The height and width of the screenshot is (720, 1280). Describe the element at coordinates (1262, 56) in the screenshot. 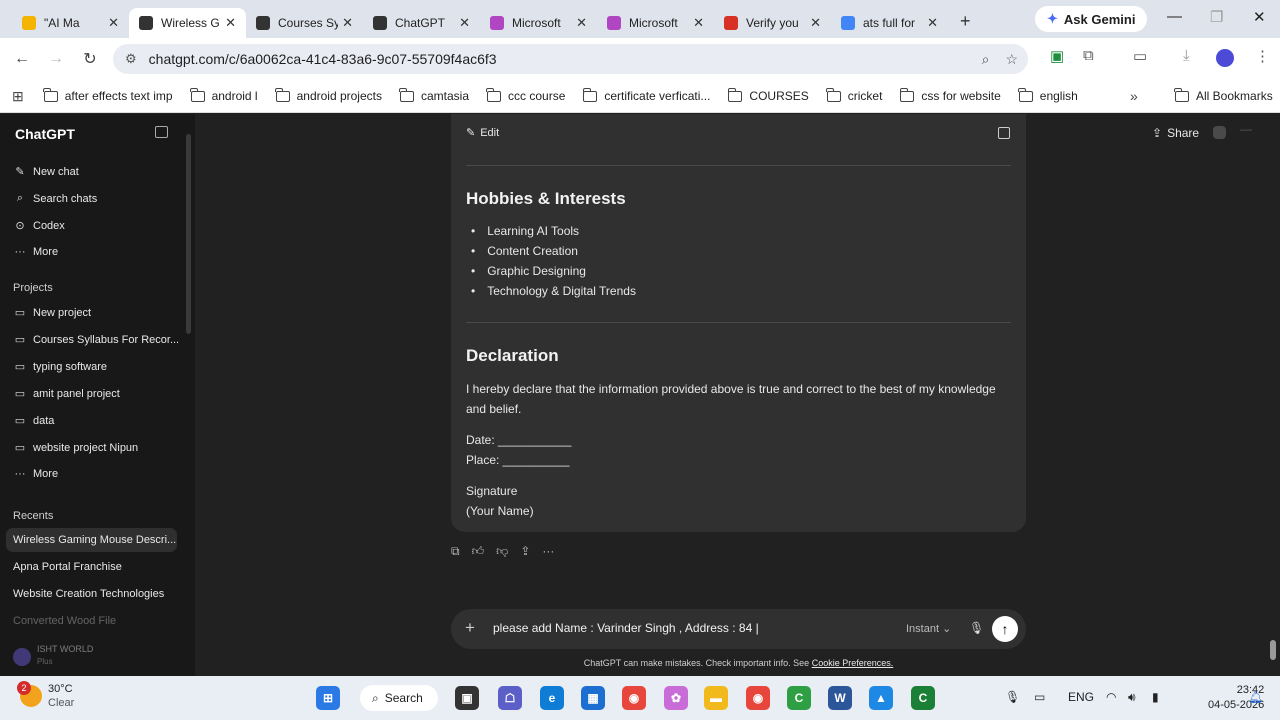

I see `chrome-menu-icon: ⋮` at that location.